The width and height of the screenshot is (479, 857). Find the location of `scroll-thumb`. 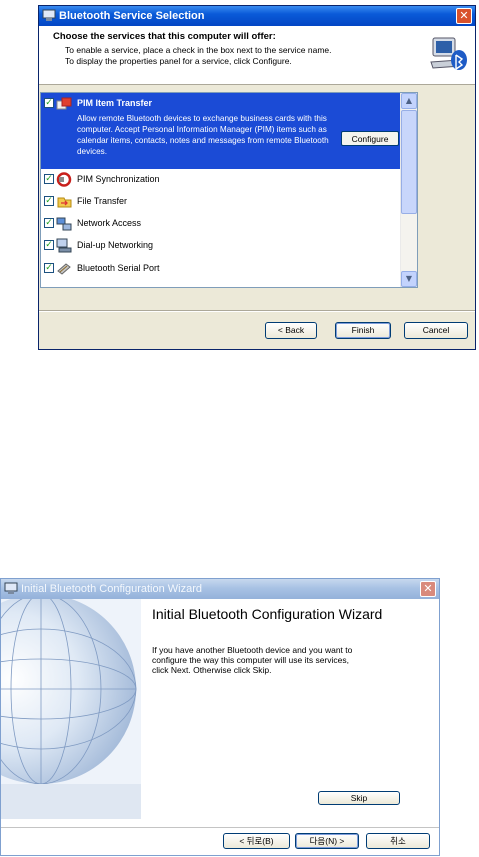

scroll-thumb is located at coordinates (409, 162).